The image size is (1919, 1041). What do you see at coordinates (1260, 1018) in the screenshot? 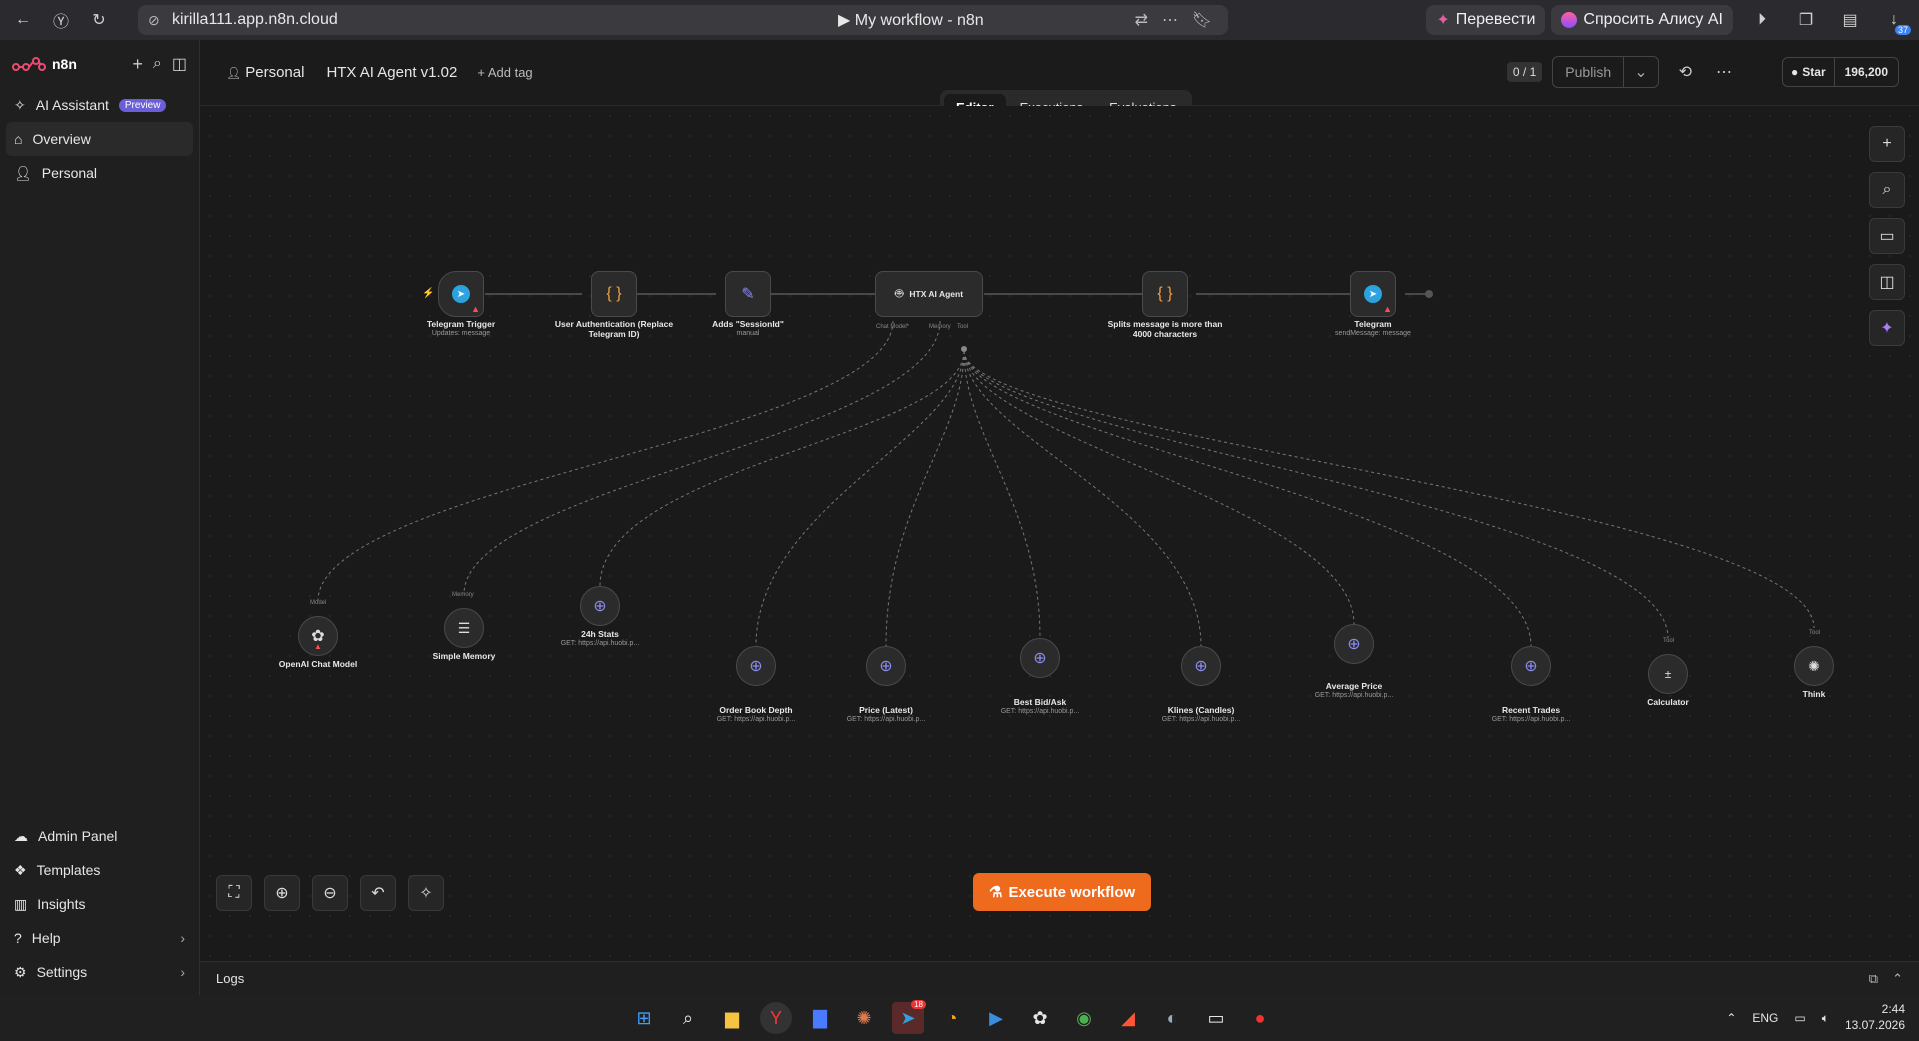
I see `recorder-icon: ●` at bounding box center [1260, 1018].